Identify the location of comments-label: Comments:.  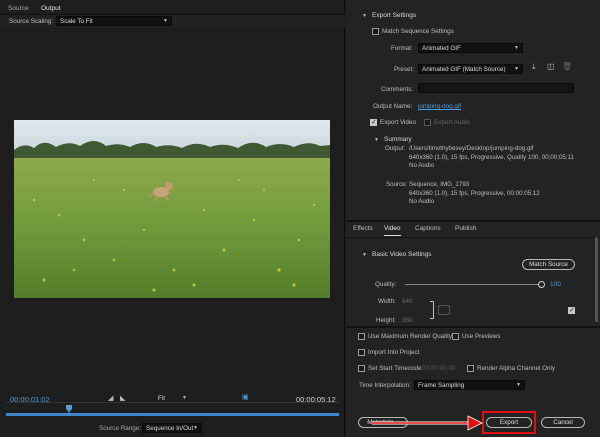
(397, 89).